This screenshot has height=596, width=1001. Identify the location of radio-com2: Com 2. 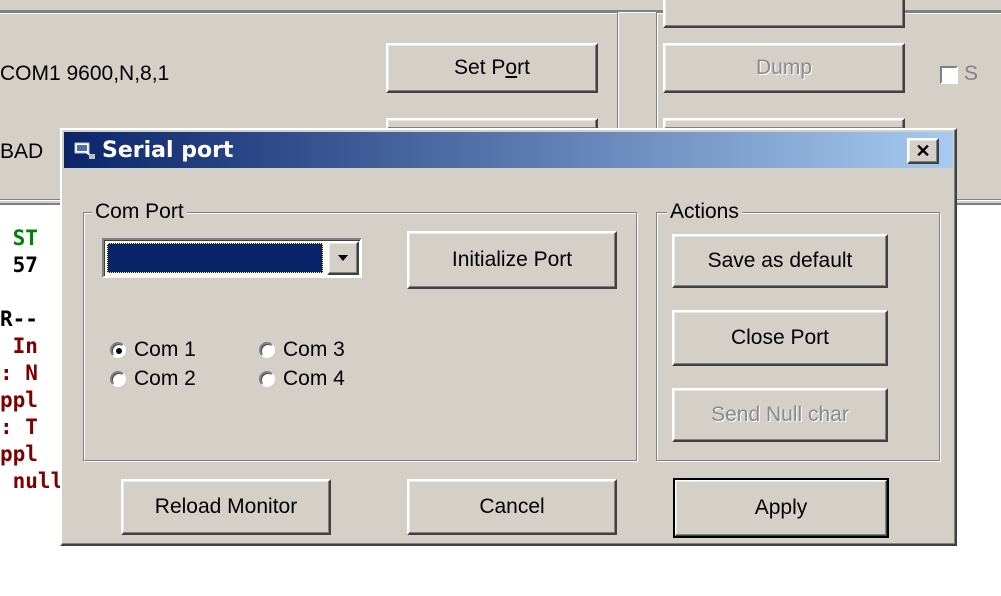
(153, 379).